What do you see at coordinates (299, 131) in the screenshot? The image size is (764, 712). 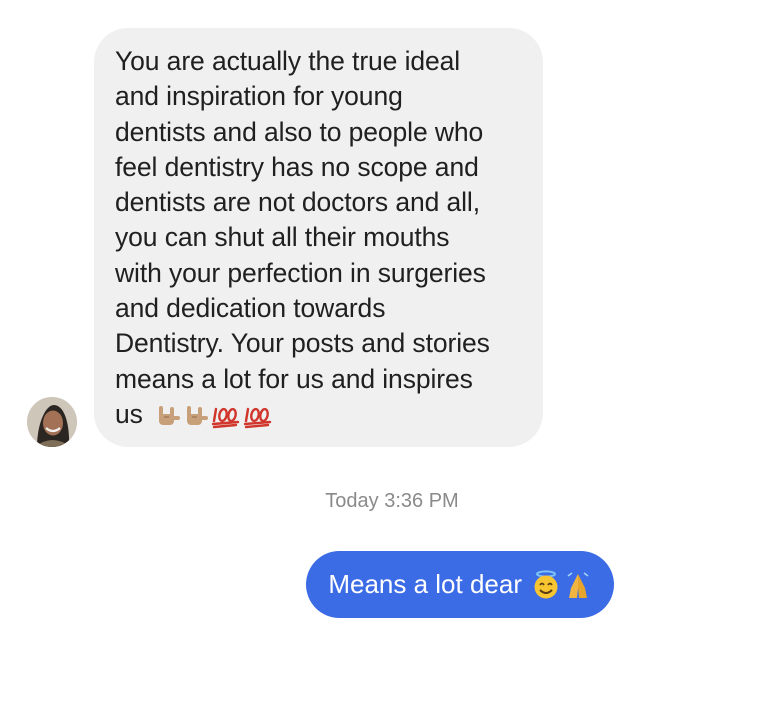 I see `message-line: dentists and also to people who` at bounding box center [299, 131].